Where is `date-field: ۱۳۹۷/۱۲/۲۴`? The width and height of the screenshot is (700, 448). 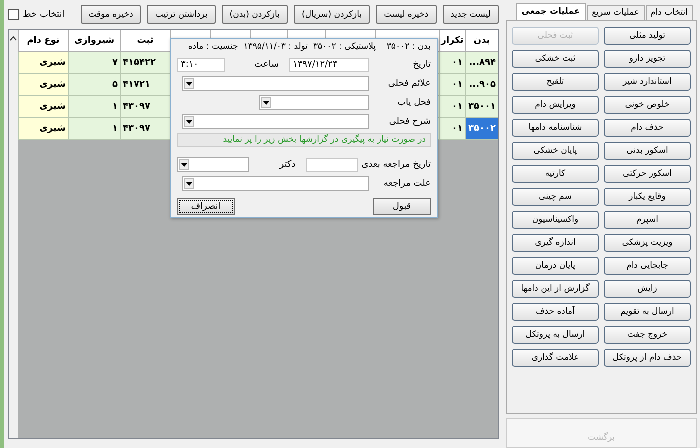 date-field: ۱۳۹۷/۱۲/۲۴ is located at coordinates (329, 65).